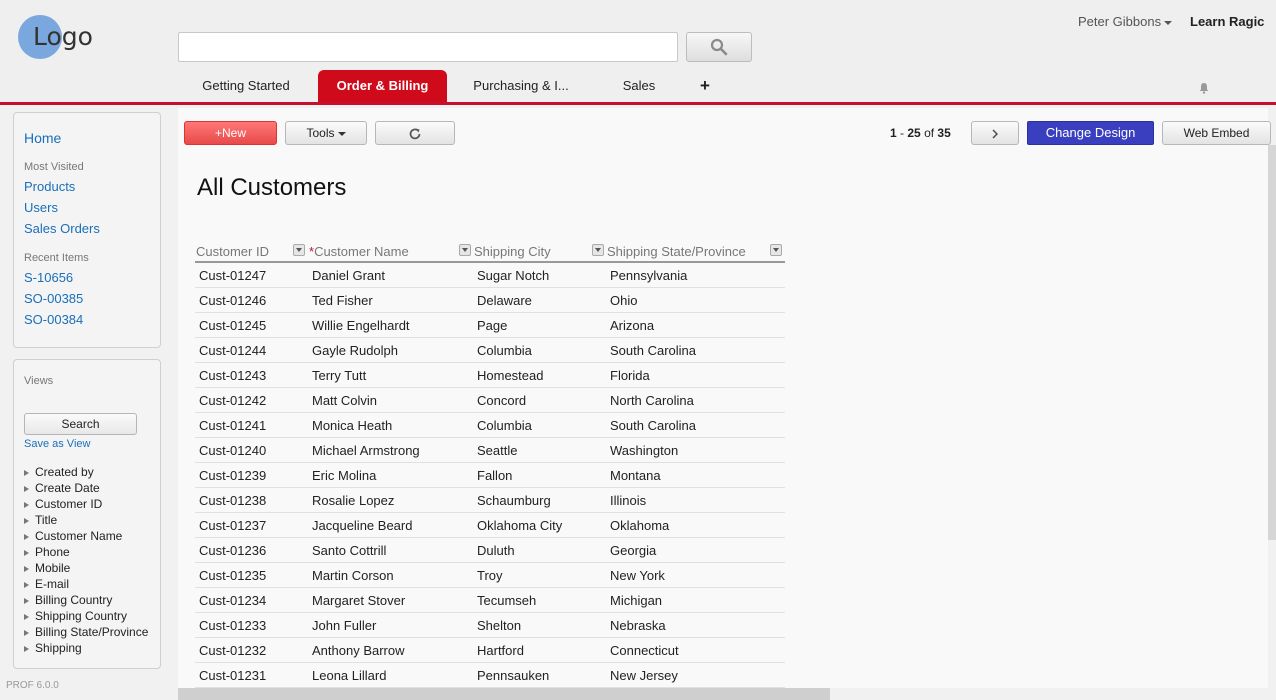 The height and width of the screenshot is (700, 1276). What do you see at coordinates (48, 277) in the screenshot?
I see `recent-item: S-10656` at bounding box center [48, 277].